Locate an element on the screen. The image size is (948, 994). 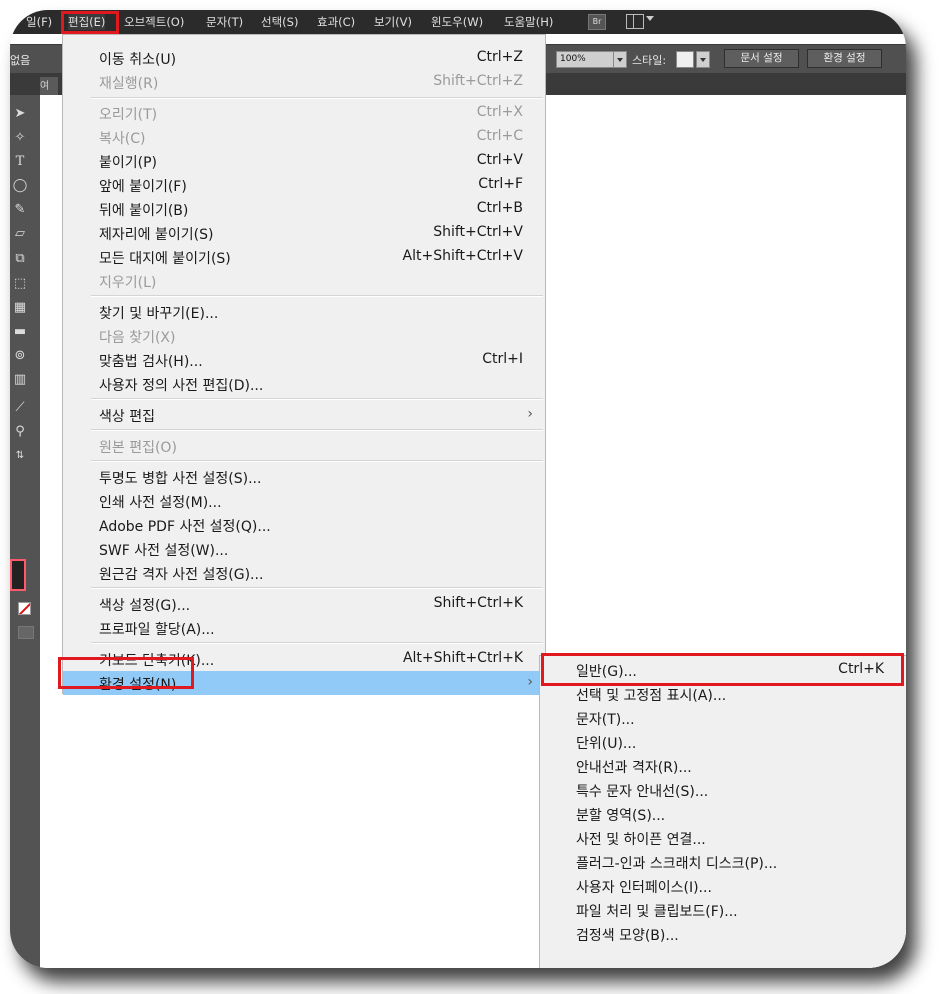
menu-type: 문자(T) is located at coordinates (224, 22).